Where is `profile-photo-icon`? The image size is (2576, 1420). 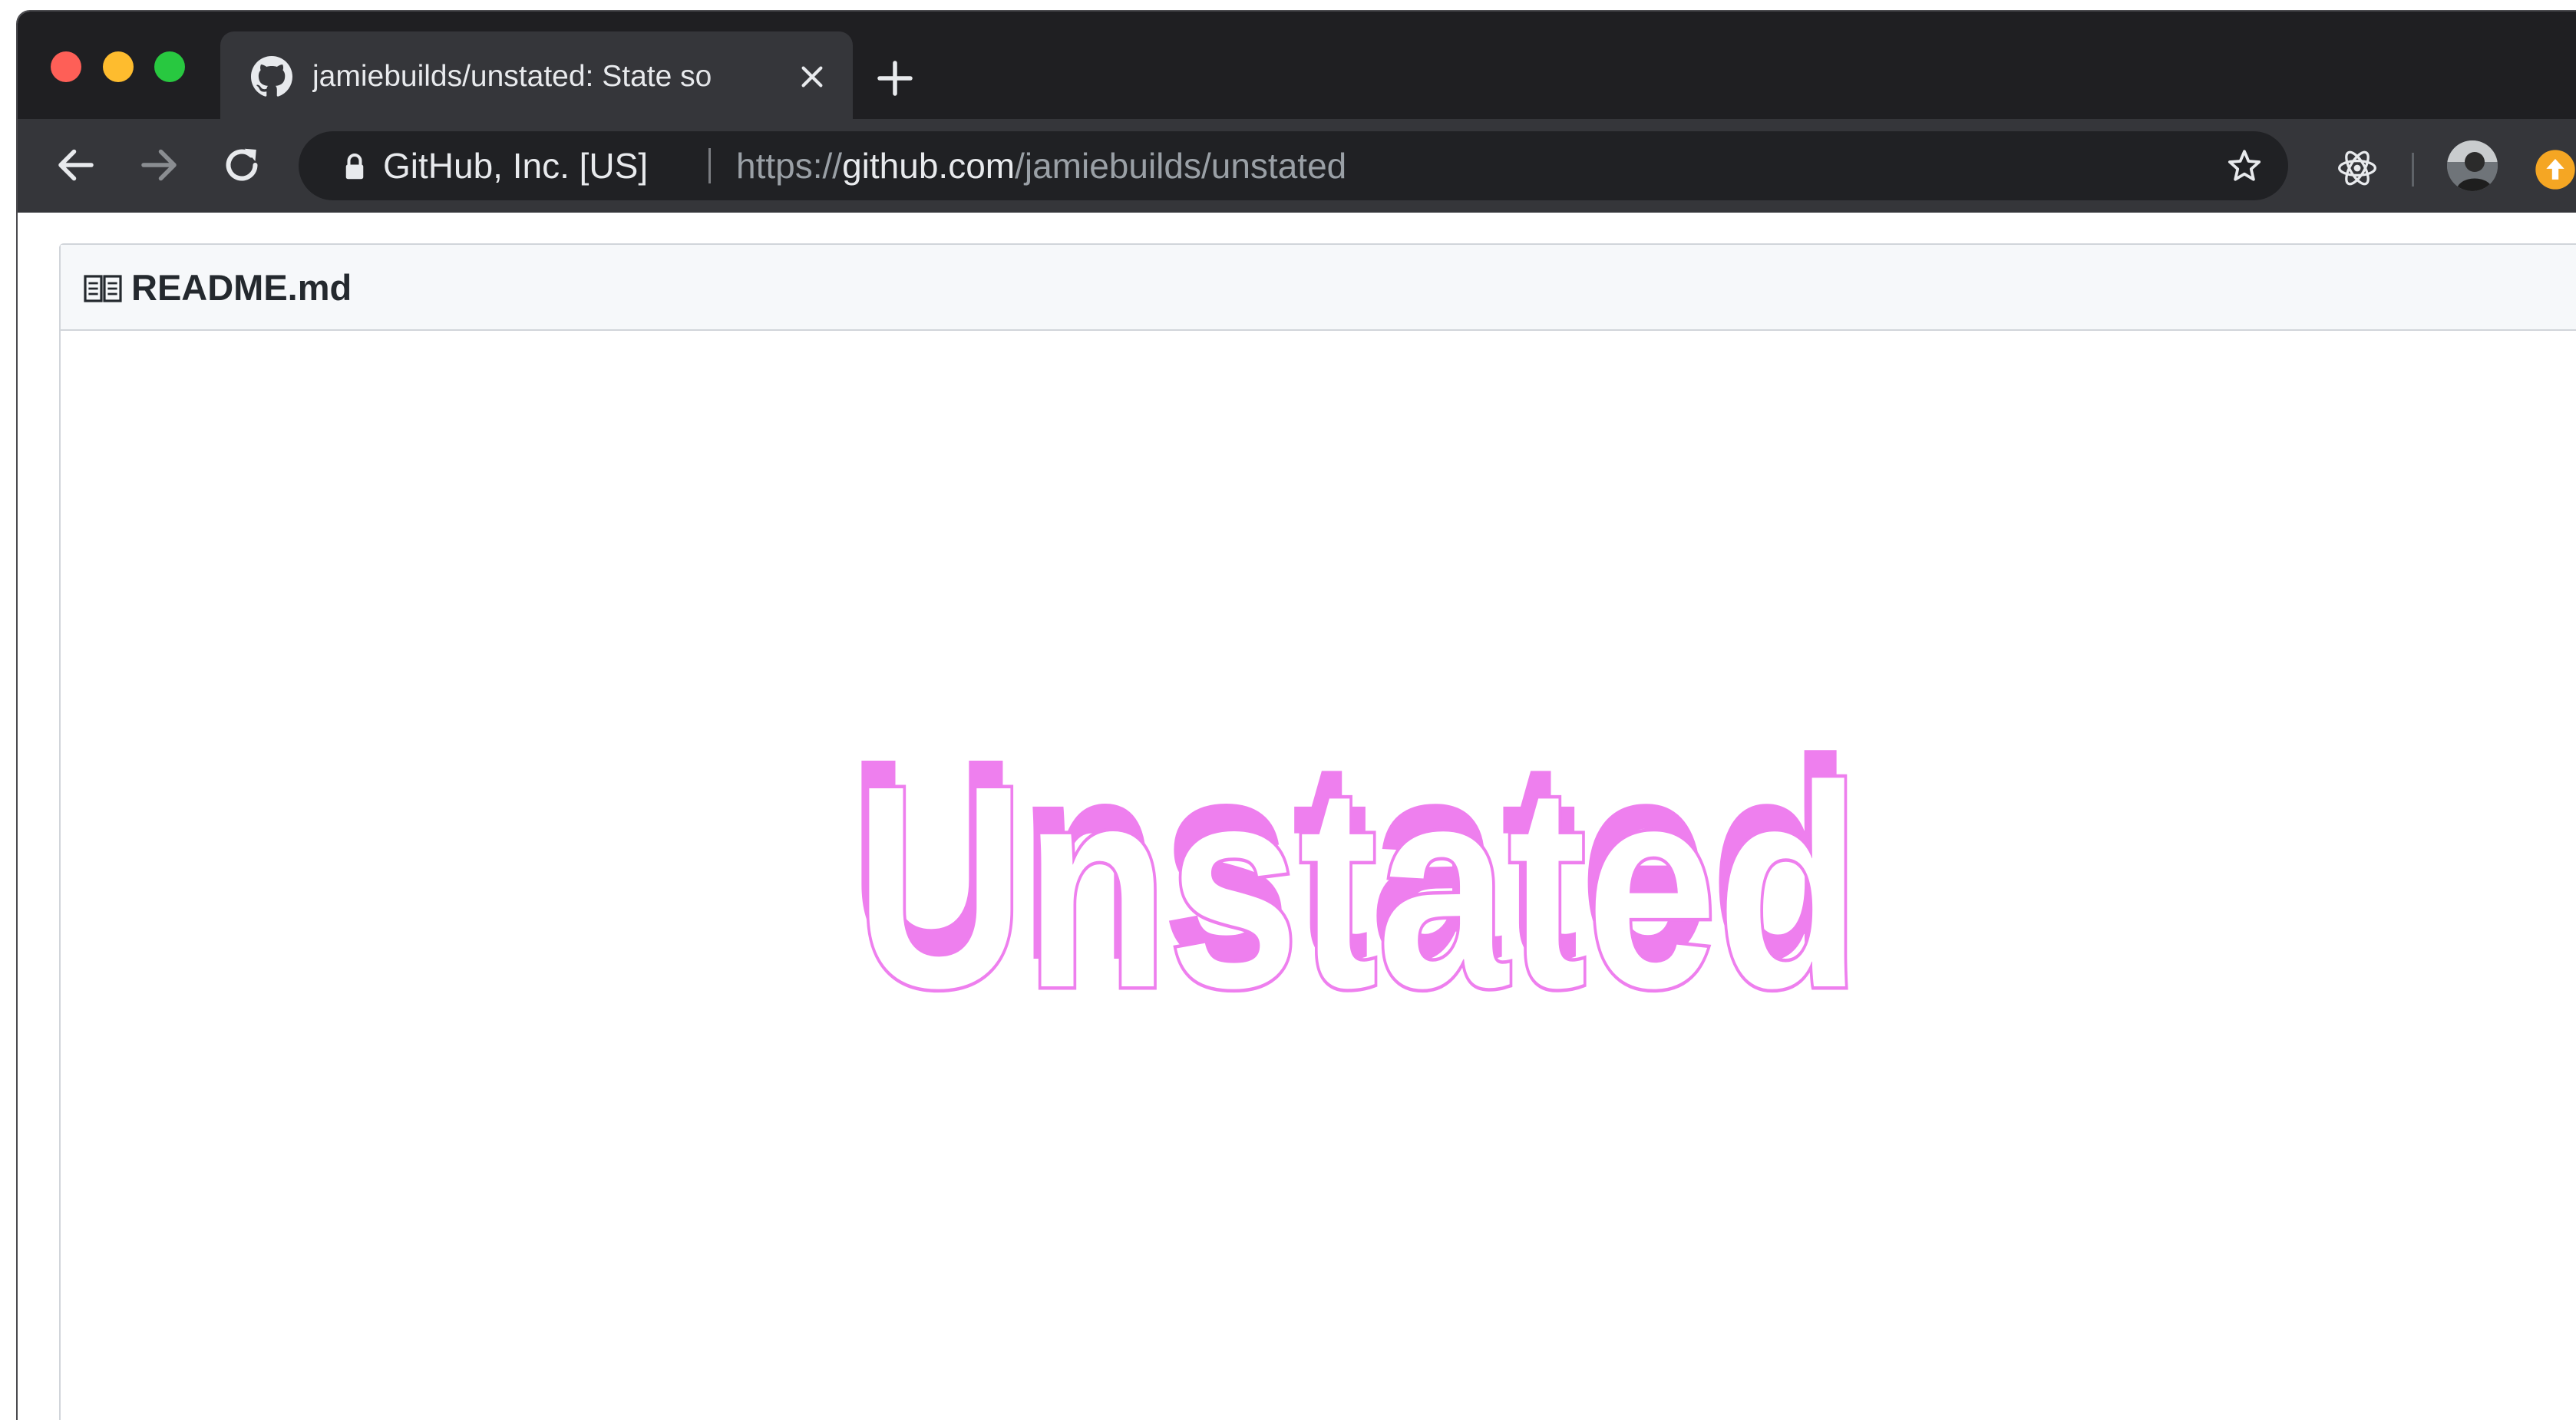
profile-photo-icon is located at coordinates (2472, 165).